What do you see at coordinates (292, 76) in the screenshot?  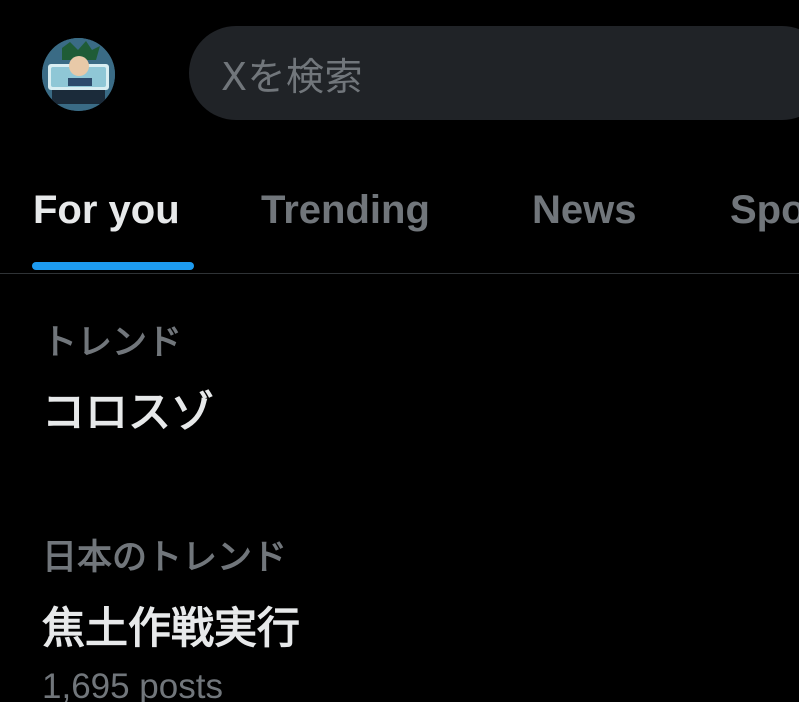 I see `search-placeholder: Xを検索` at bounding box center [292, 76].